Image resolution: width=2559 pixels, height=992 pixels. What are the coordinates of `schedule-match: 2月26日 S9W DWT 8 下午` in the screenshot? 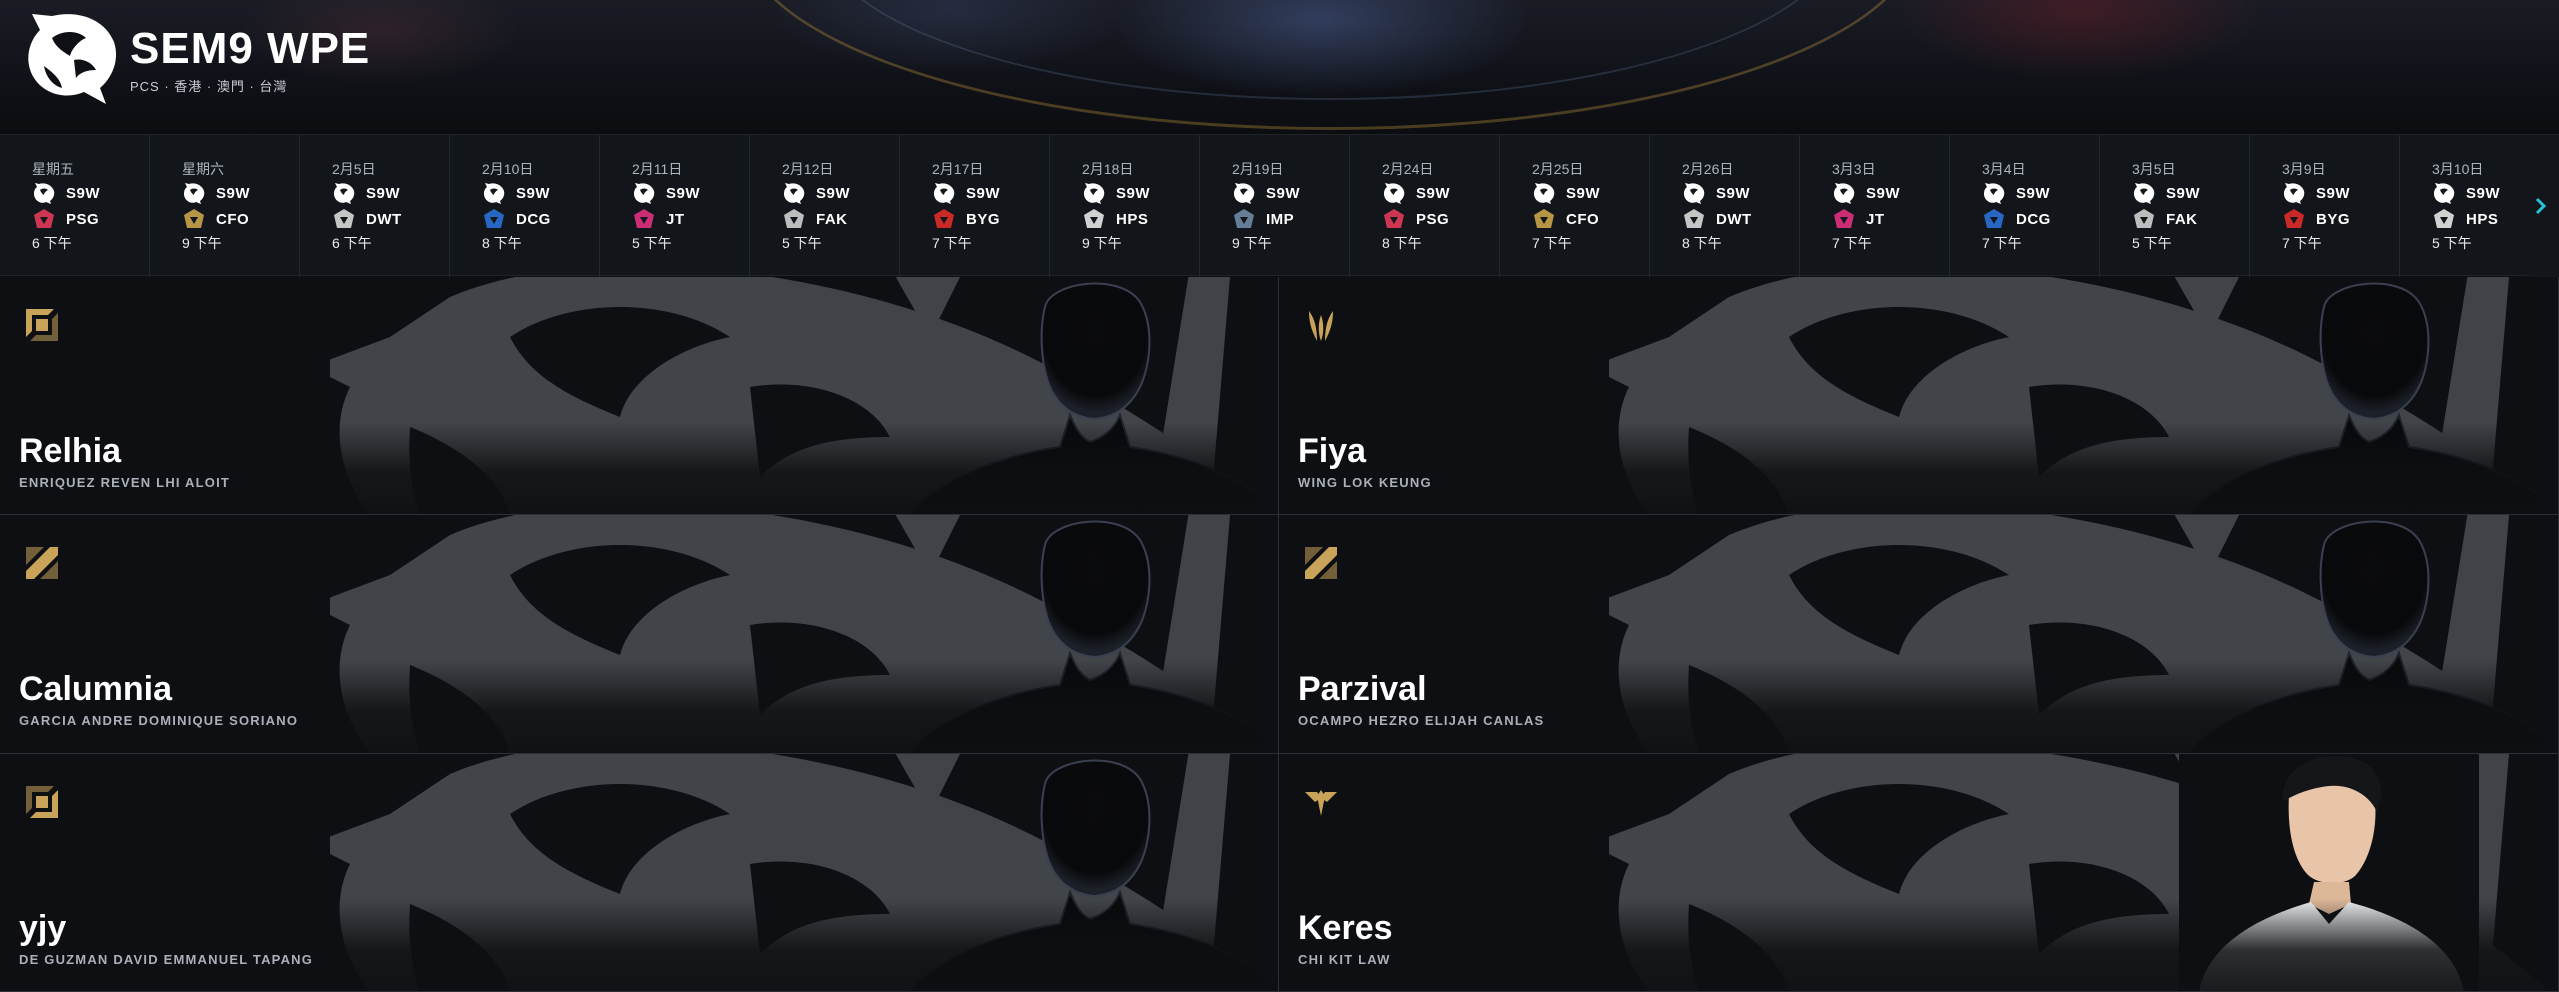 It's located at (1725, 206).